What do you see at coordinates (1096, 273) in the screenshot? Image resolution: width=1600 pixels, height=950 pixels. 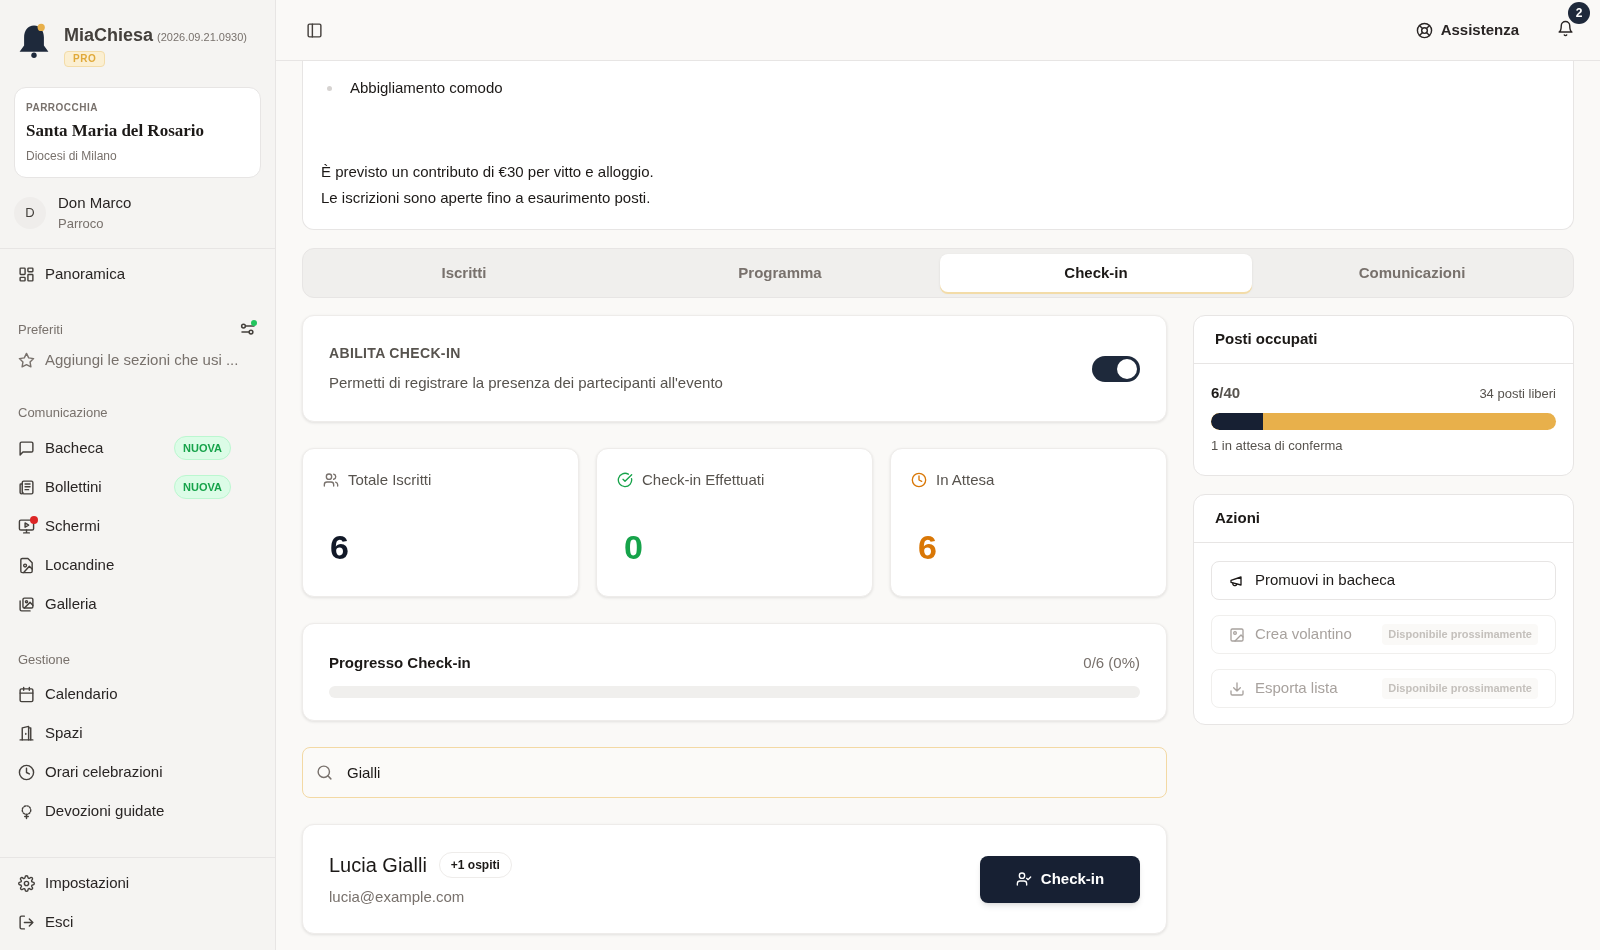 I see `tab: Check-in` at bounding box center [1096, 273].